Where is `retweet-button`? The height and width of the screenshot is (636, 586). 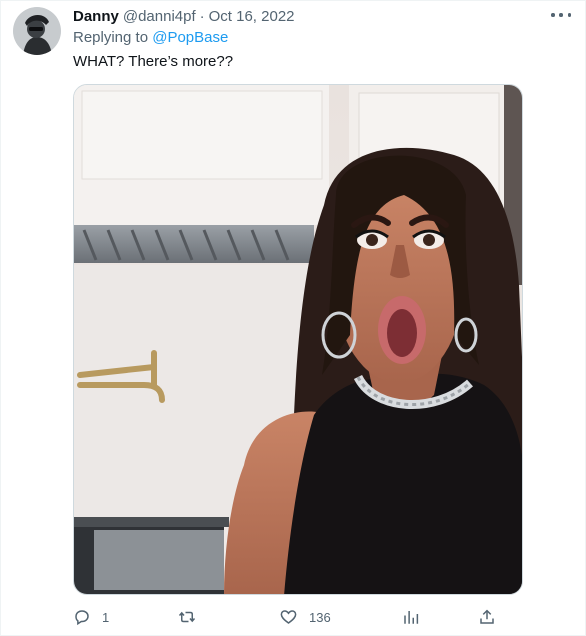 retweet-button is located at coordinates (192, 617).